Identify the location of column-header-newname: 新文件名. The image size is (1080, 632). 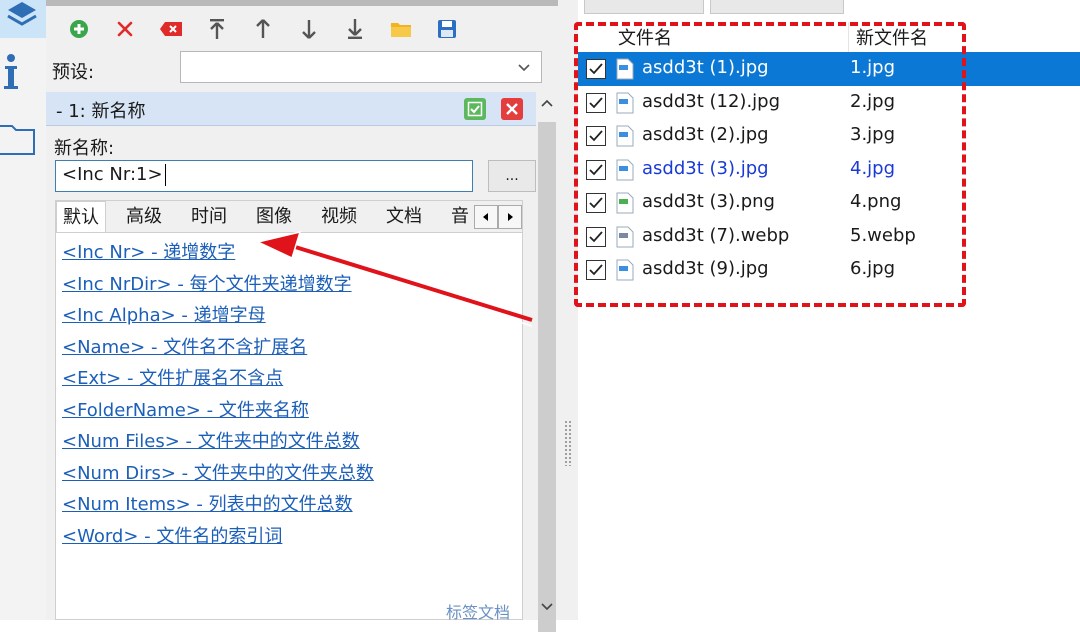
(892, 37).